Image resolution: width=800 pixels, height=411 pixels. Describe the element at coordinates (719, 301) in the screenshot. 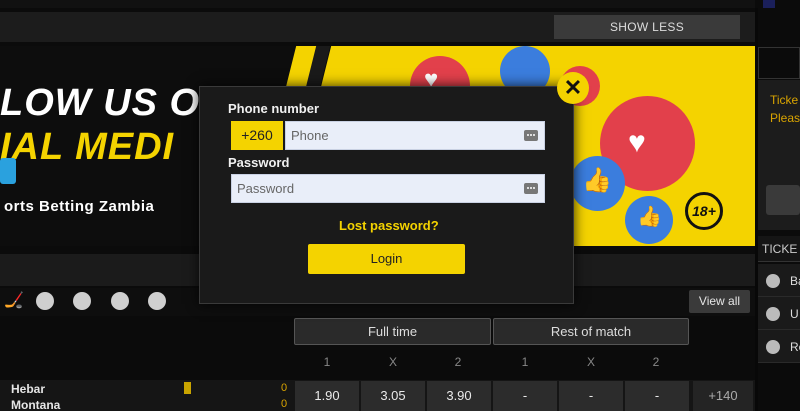

I see `view-all-button: View all` at that location.